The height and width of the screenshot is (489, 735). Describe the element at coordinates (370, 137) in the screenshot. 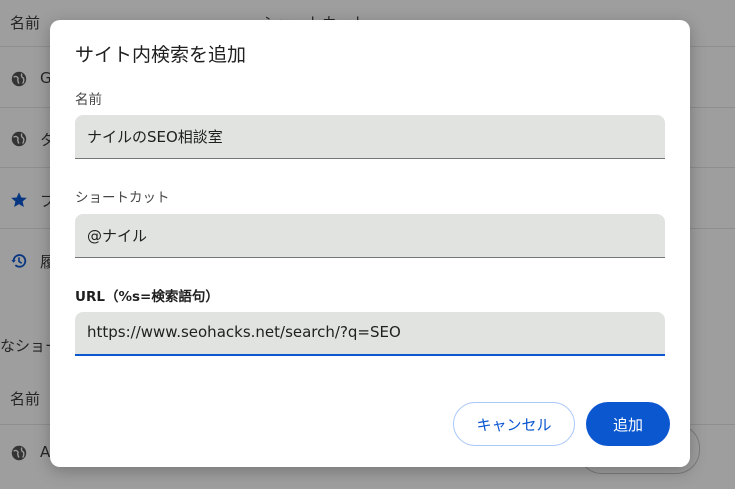

I see `name-field: ナイルのSEO相談室` at that location.